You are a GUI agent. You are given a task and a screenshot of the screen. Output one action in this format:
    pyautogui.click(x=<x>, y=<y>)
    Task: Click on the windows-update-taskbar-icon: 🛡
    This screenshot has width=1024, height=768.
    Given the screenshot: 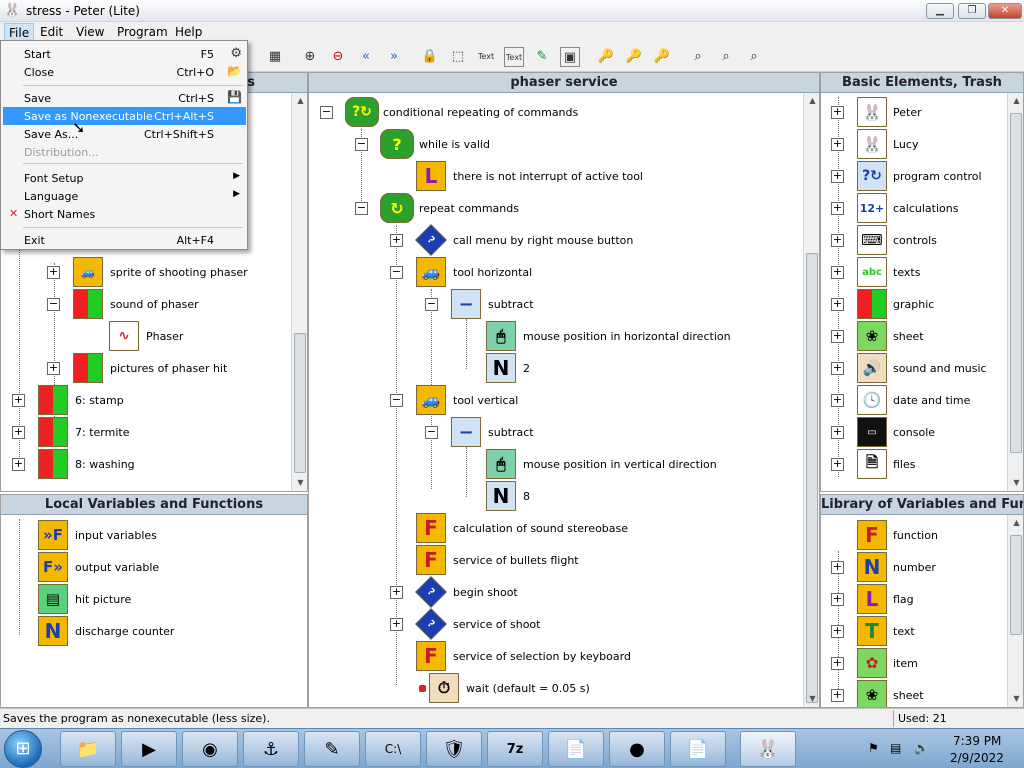 What is the action you would take?
    pyautogui.click(x=454, y=749)
    